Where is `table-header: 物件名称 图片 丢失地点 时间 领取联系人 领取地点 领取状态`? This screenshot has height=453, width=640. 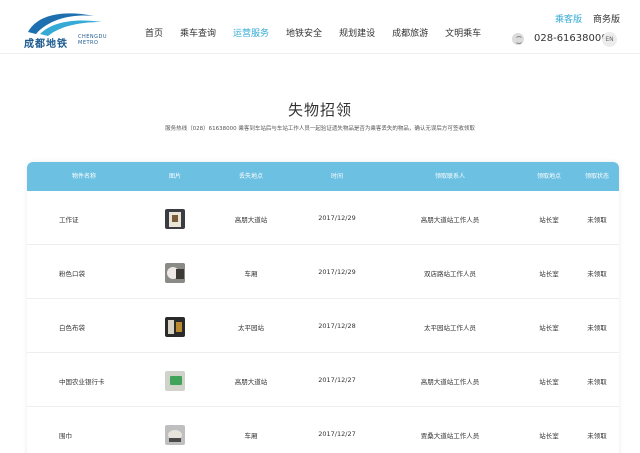
table-header: 物件名称 图片 丢失地点 时间 领取联系人 领取地点 领取状态 is located at coordinates (323, 176).